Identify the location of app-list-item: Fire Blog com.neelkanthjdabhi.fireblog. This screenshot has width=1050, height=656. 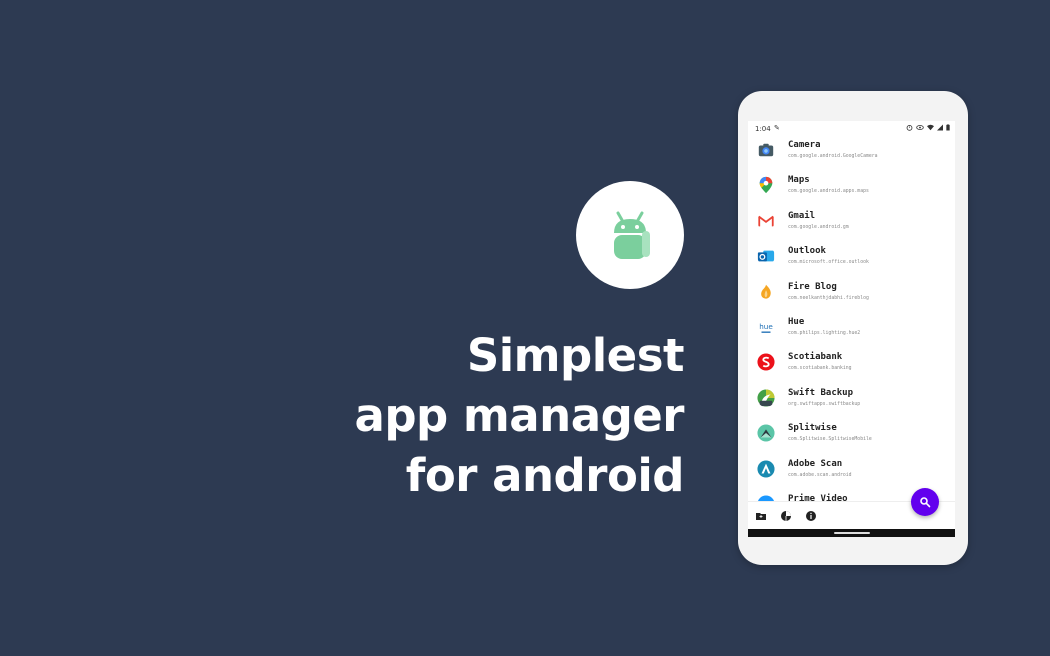
(851, 296).